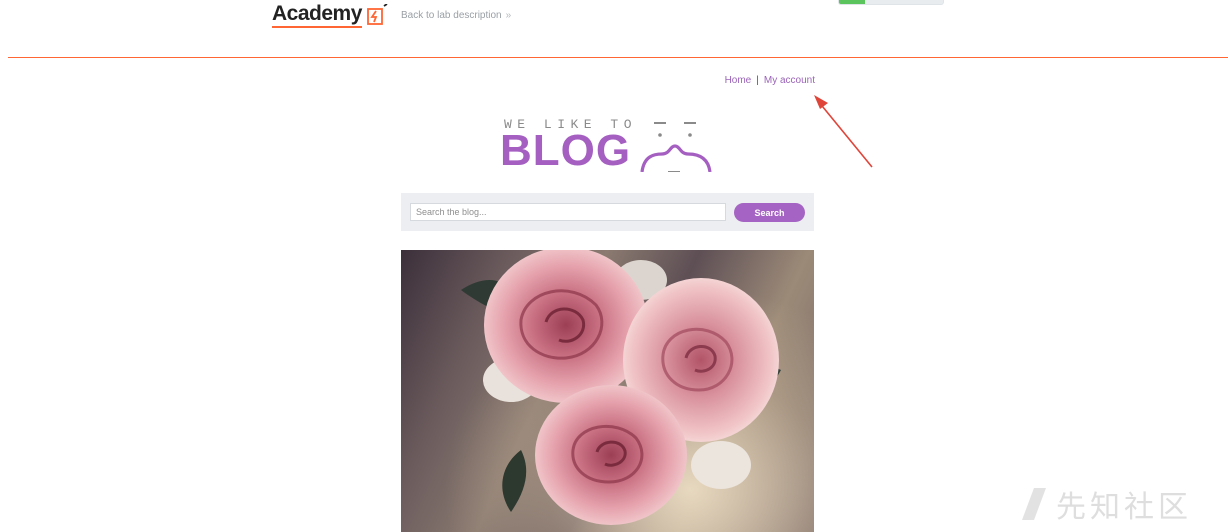  I want to click on blog-logo-title: BLOG, so click(566, 150).